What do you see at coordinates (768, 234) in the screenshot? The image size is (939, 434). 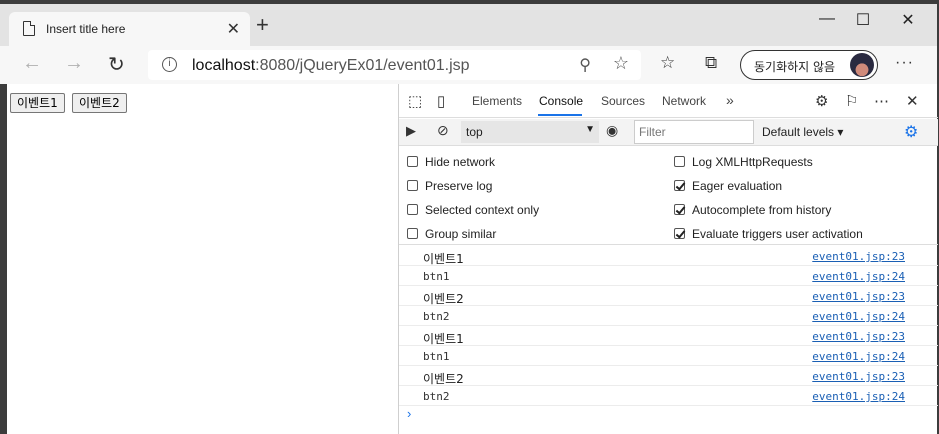 I see `evaluate-triggers-option: Evaluate triggers user activation` at bounding box center [768, 234].